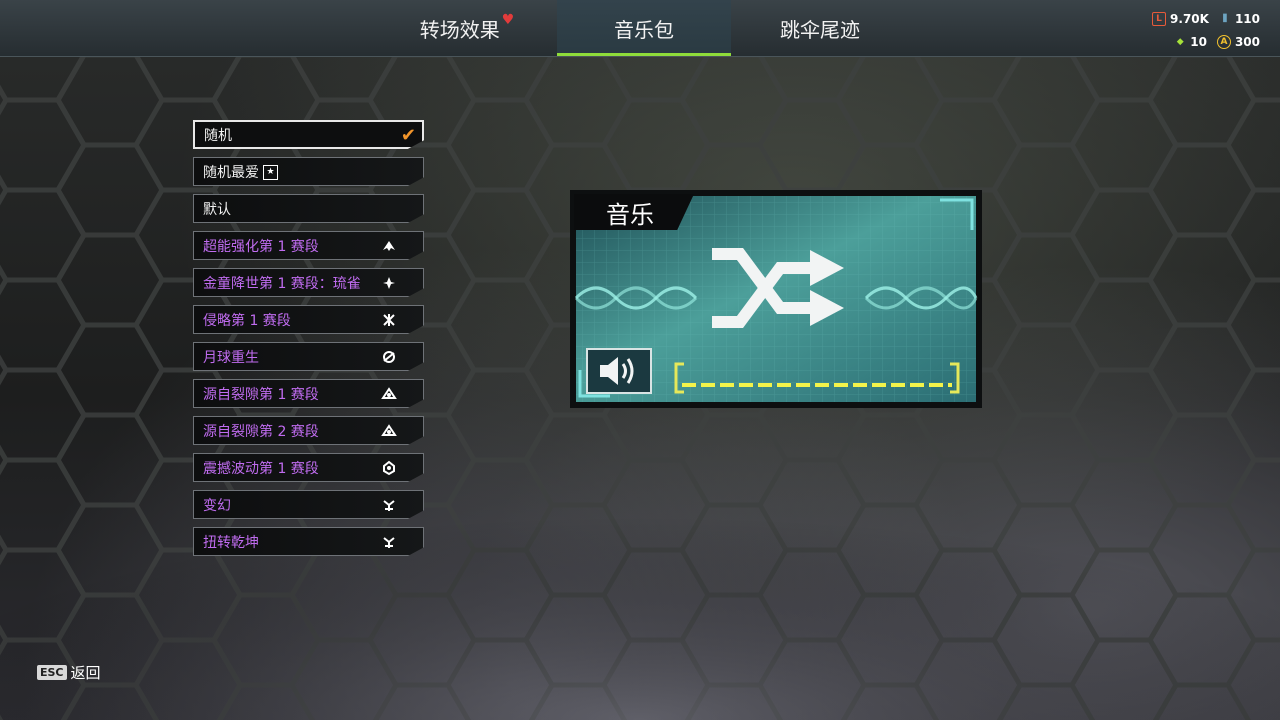  I want to click on list-item: 金童降世第 1 赛段：琉雀, so click(308, 282).